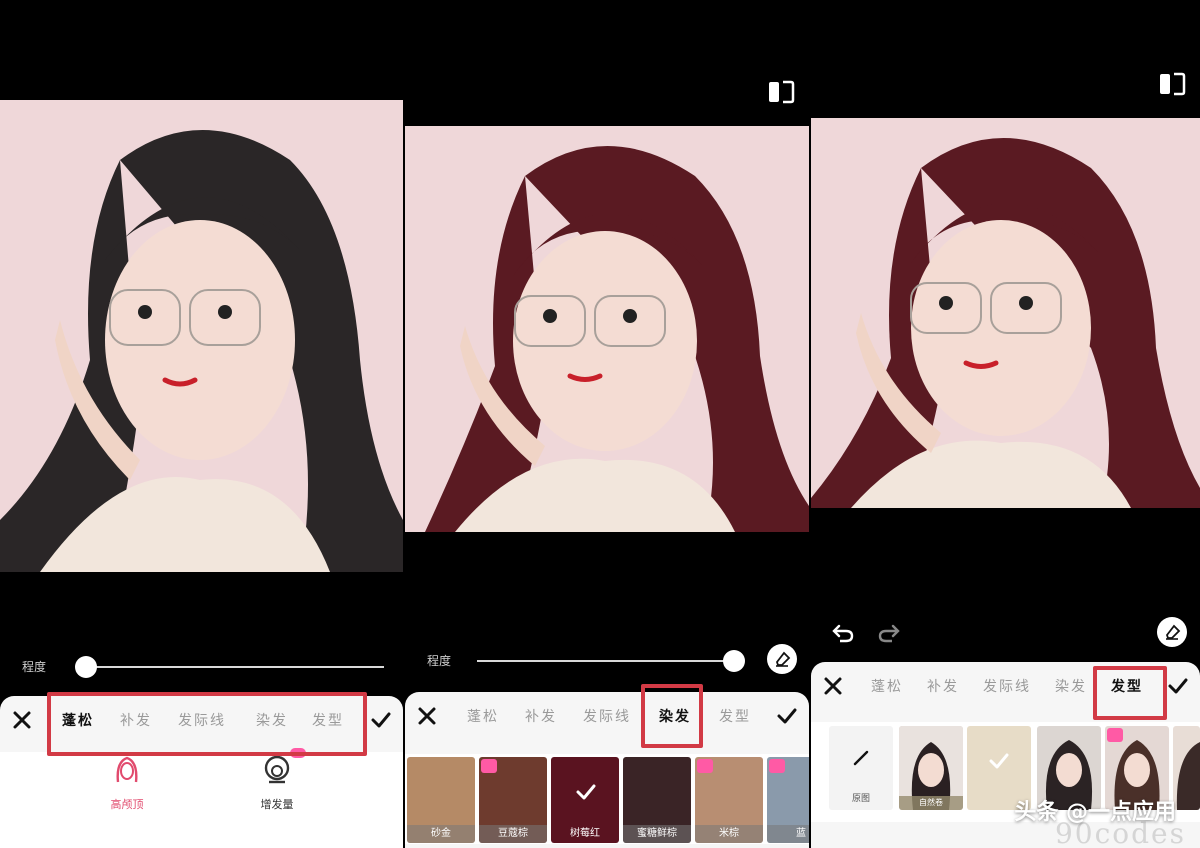 The height and width of the screenshot is (848, 1200). I want to click on style-natural-curl: 自然卷, so click(931, 768).